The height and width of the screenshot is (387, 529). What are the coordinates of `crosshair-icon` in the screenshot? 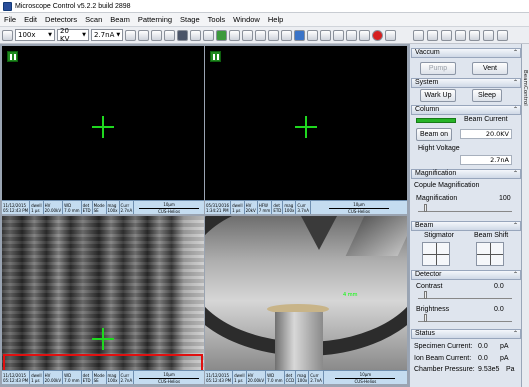 It's located at (103, 127).